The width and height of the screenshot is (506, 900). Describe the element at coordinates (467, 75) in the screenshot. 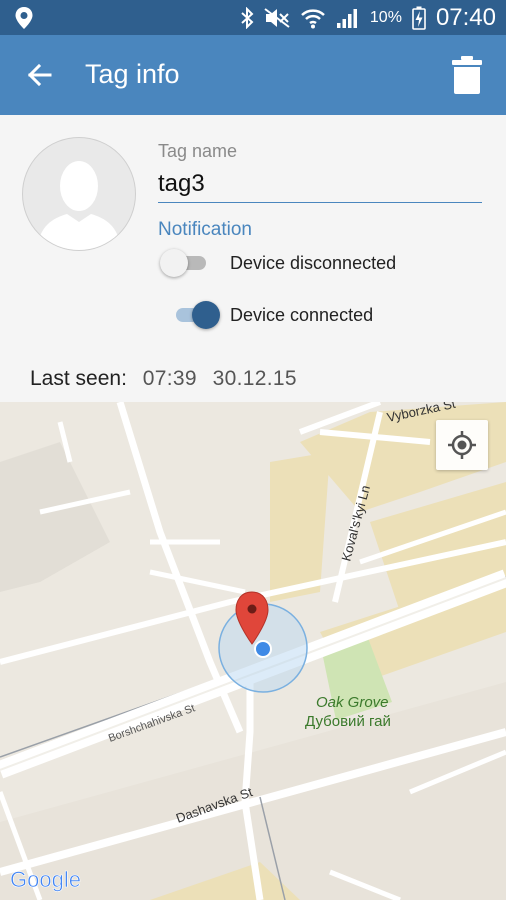

I see `trash-icon` at that location.